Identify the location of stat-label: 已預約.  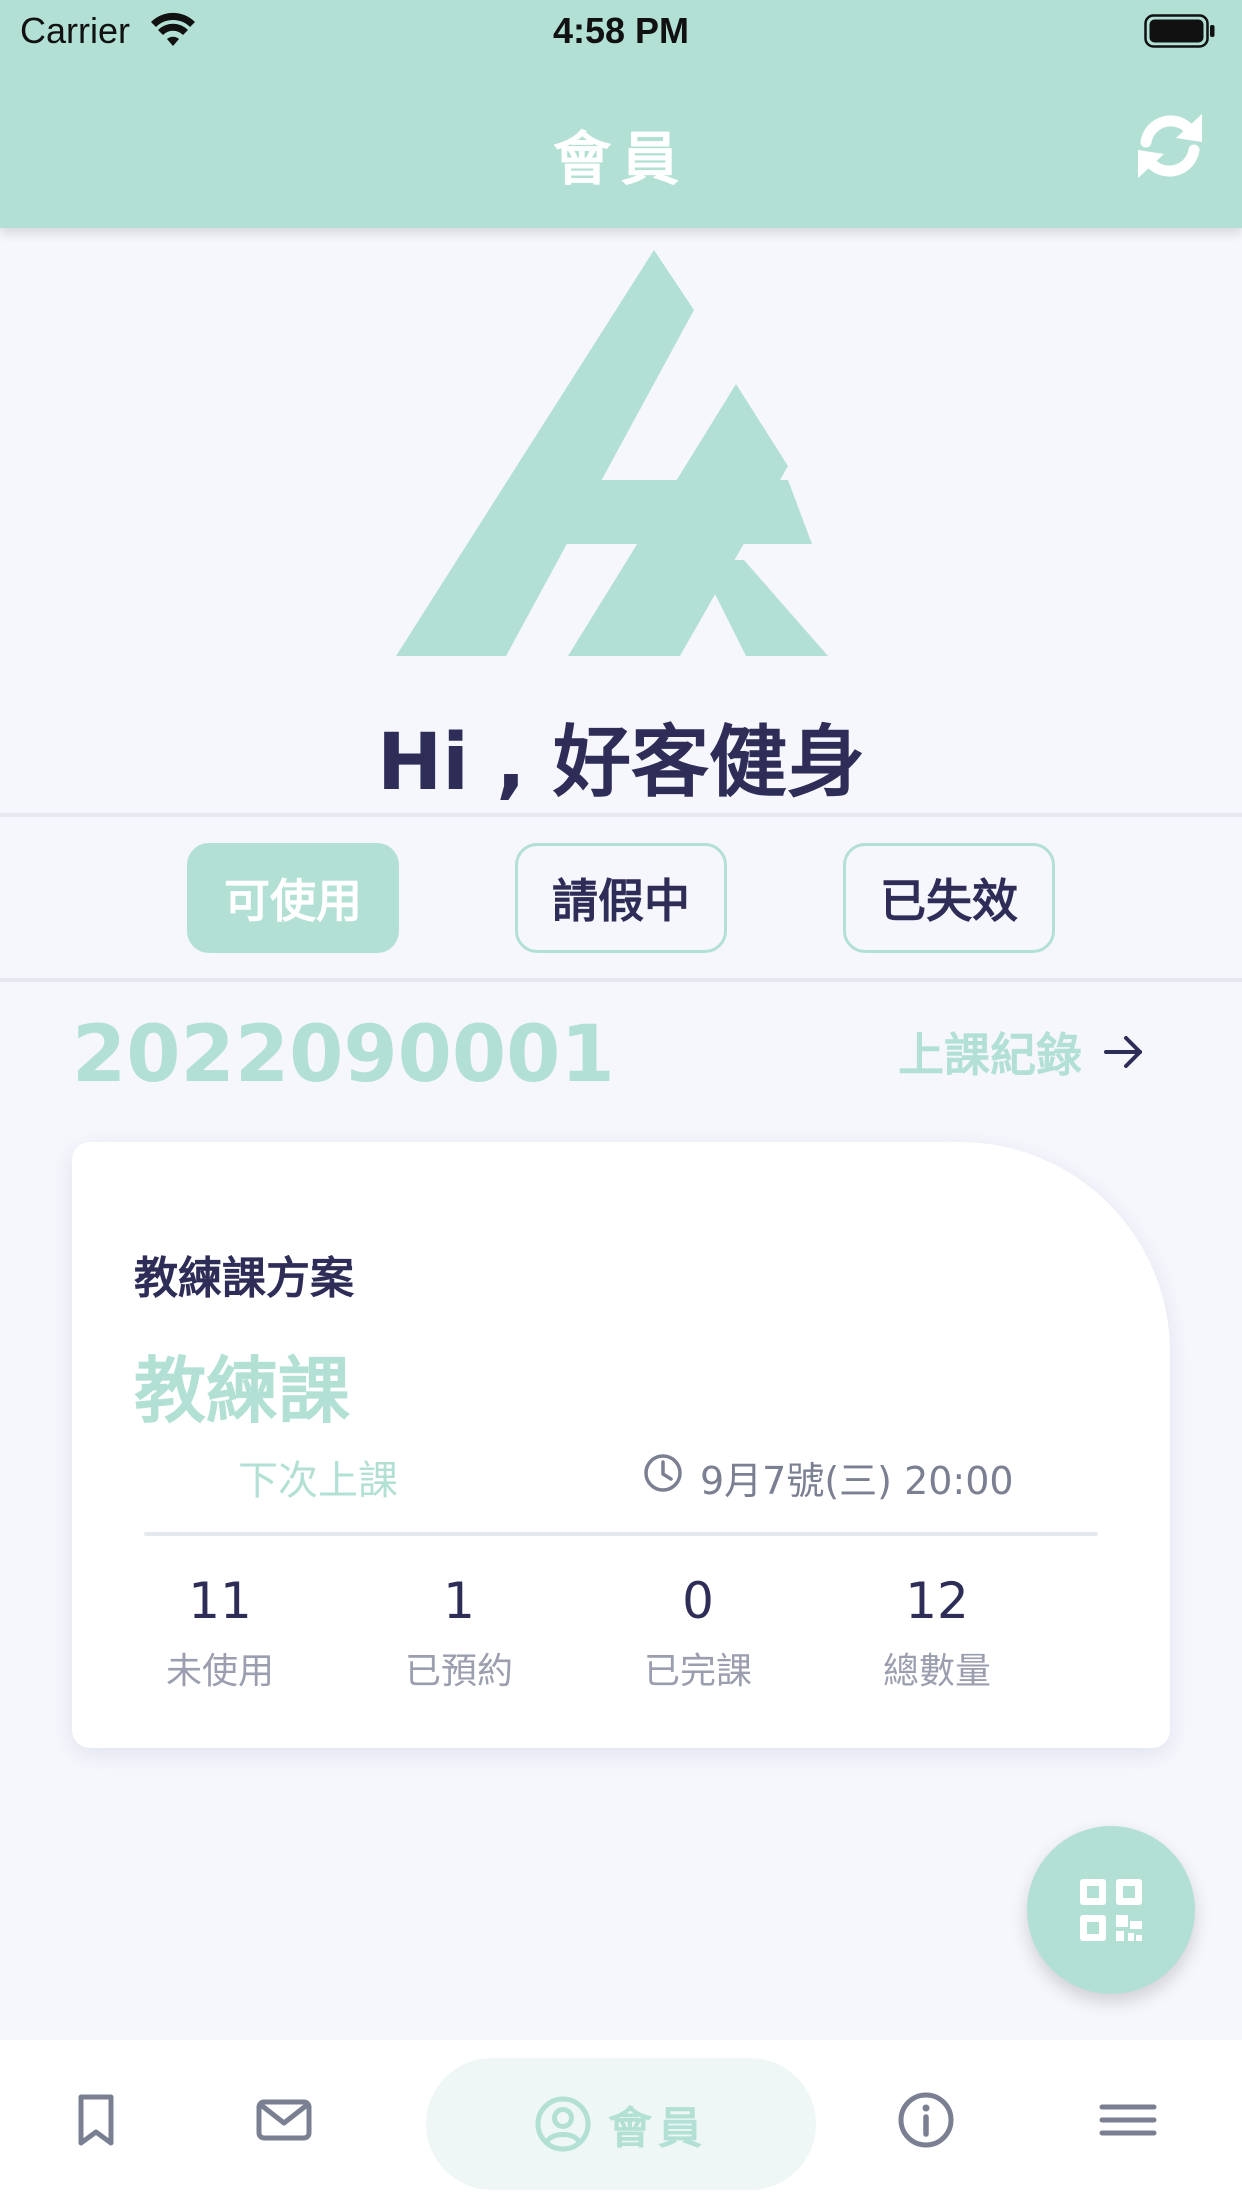
(458, 1671).